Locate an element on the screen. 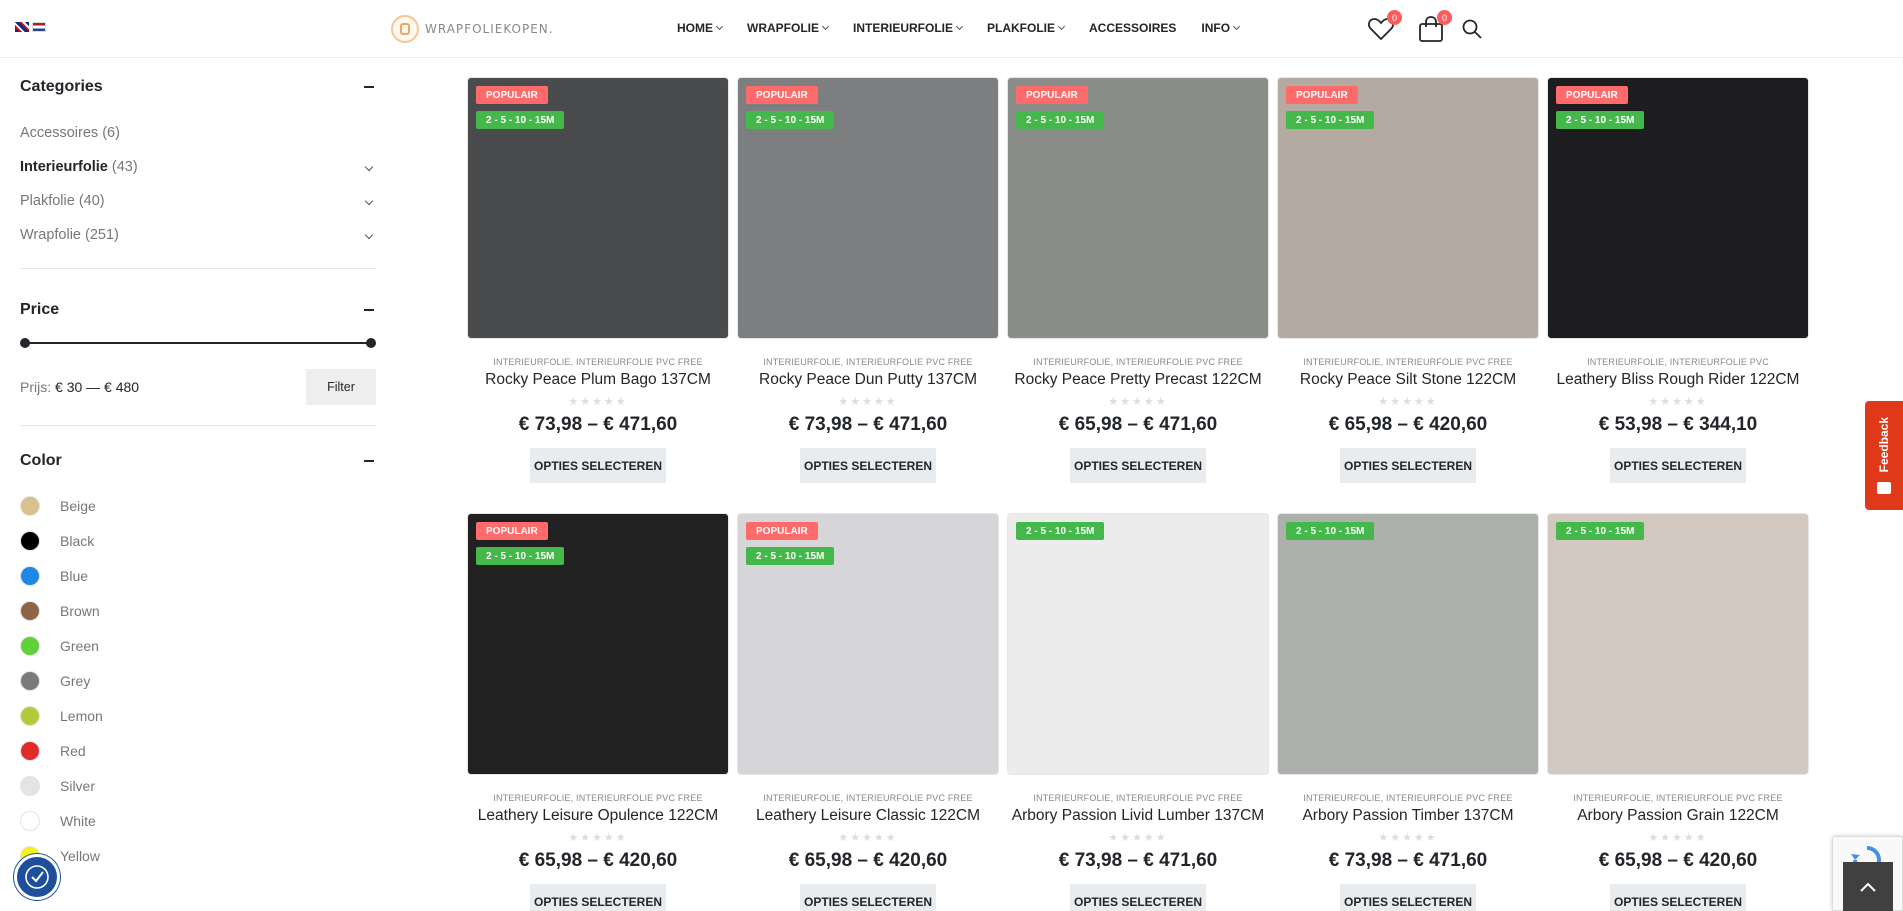 This screenshot has width=1903, height=911. category-item-wrapfolie: Wrapfolie (251) is located at coordinates (198, 235).